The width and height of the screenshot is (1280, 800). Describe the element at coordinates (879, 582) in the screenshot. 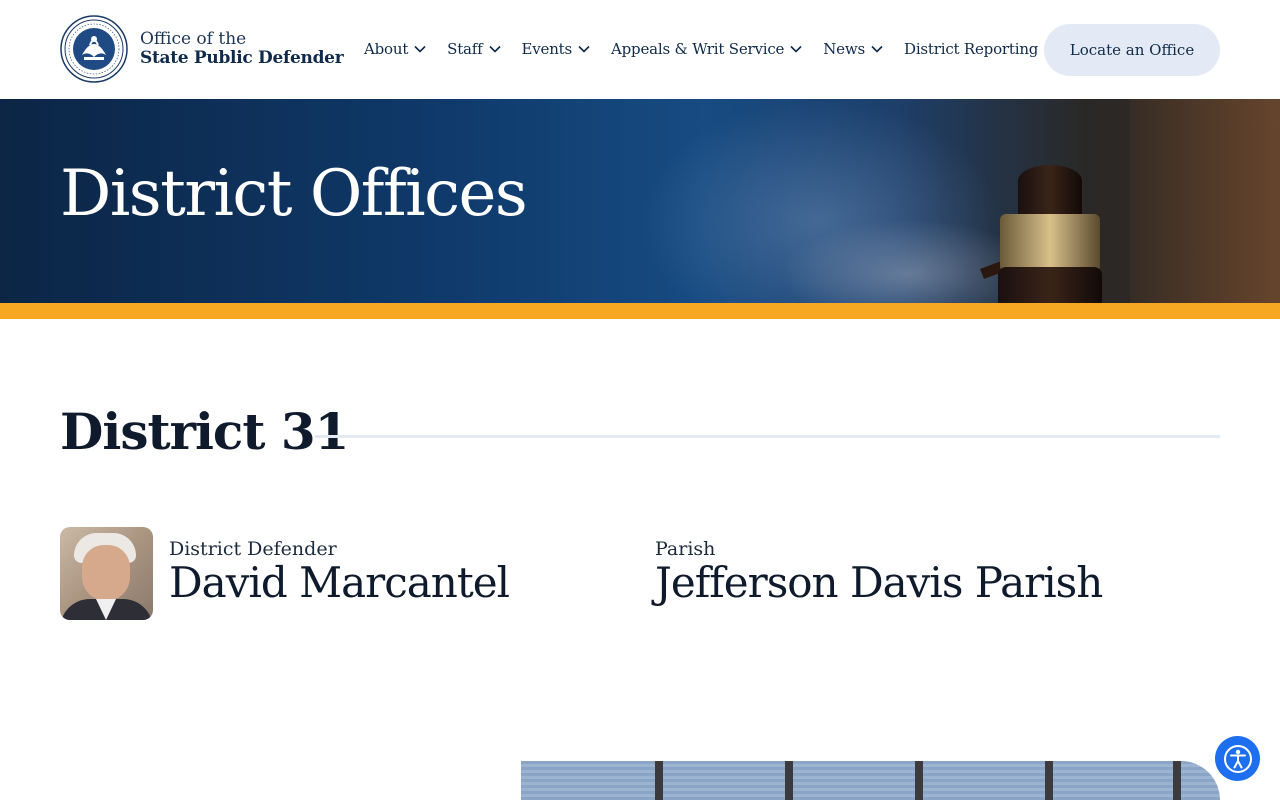

I see `parish-name: Jefferson Davis Parish` at that location.